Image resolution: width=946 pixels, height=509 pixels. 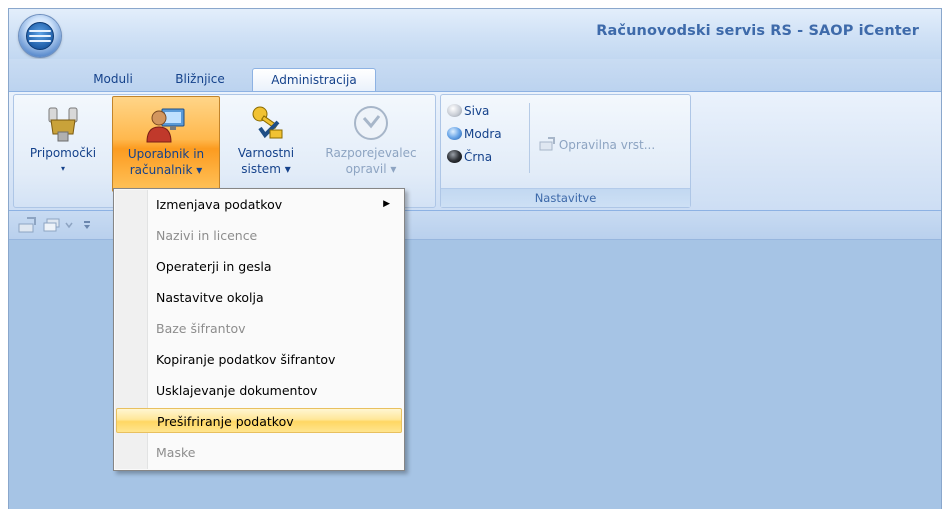 I want to click on pripomocki-button: Pripomočki ▾, so click(x=63, y=144).